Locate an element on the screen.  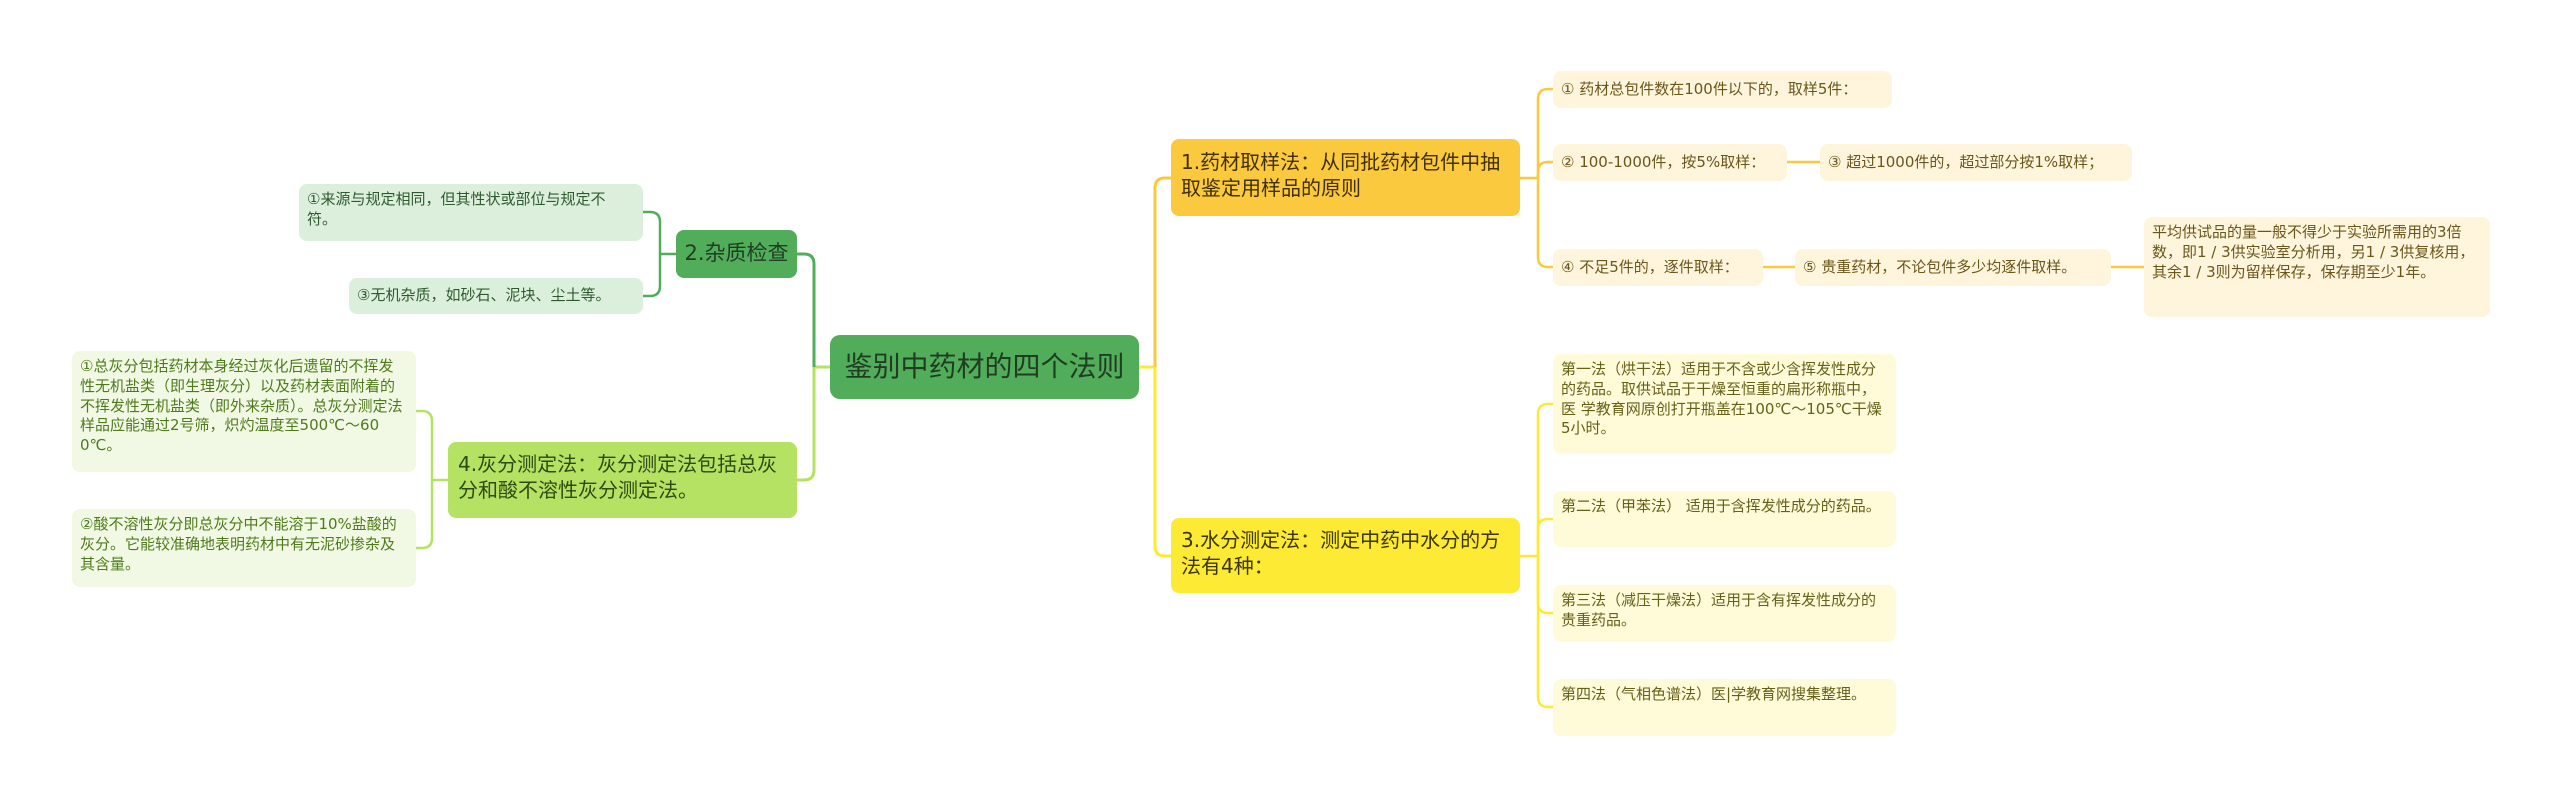
sampling-item-1: ① 药材总包件数在100件以下的，取样5件： is located at coordinates (1722, 89).